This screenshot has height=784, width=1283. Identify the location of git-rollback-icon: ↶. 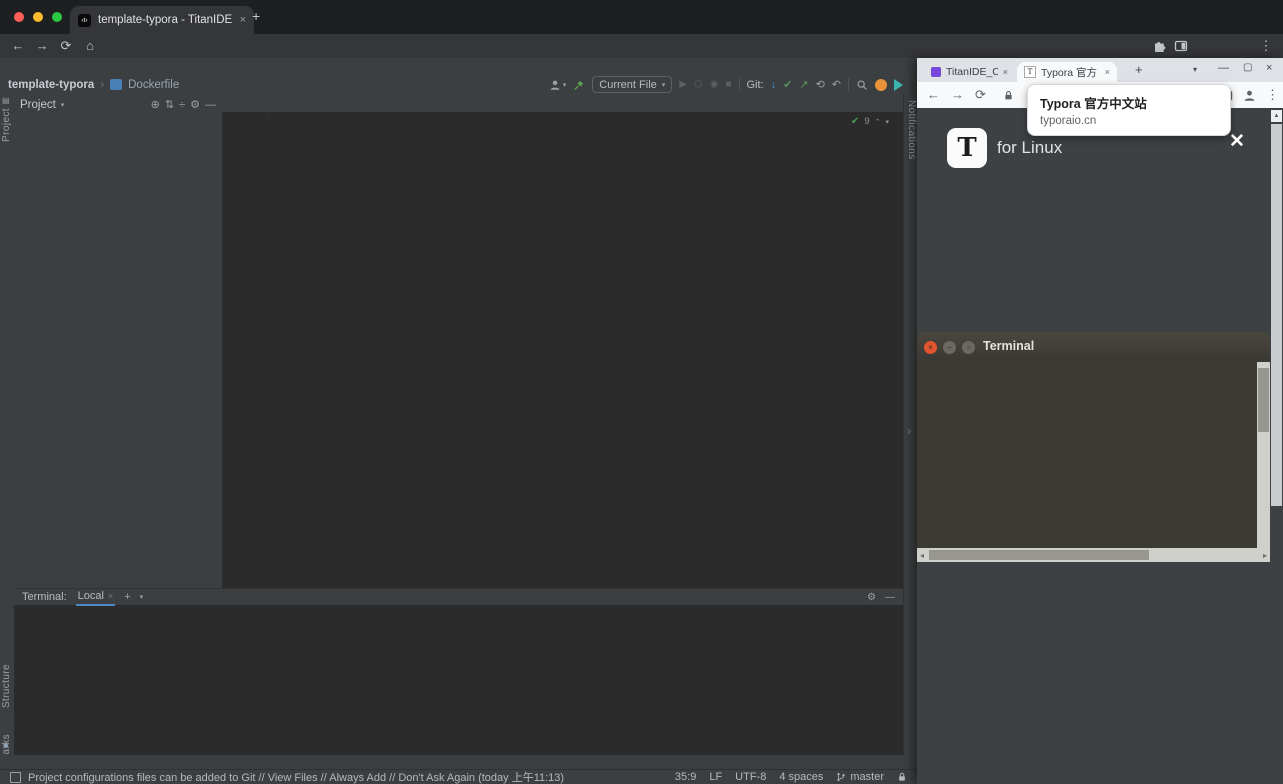
(836, 84).